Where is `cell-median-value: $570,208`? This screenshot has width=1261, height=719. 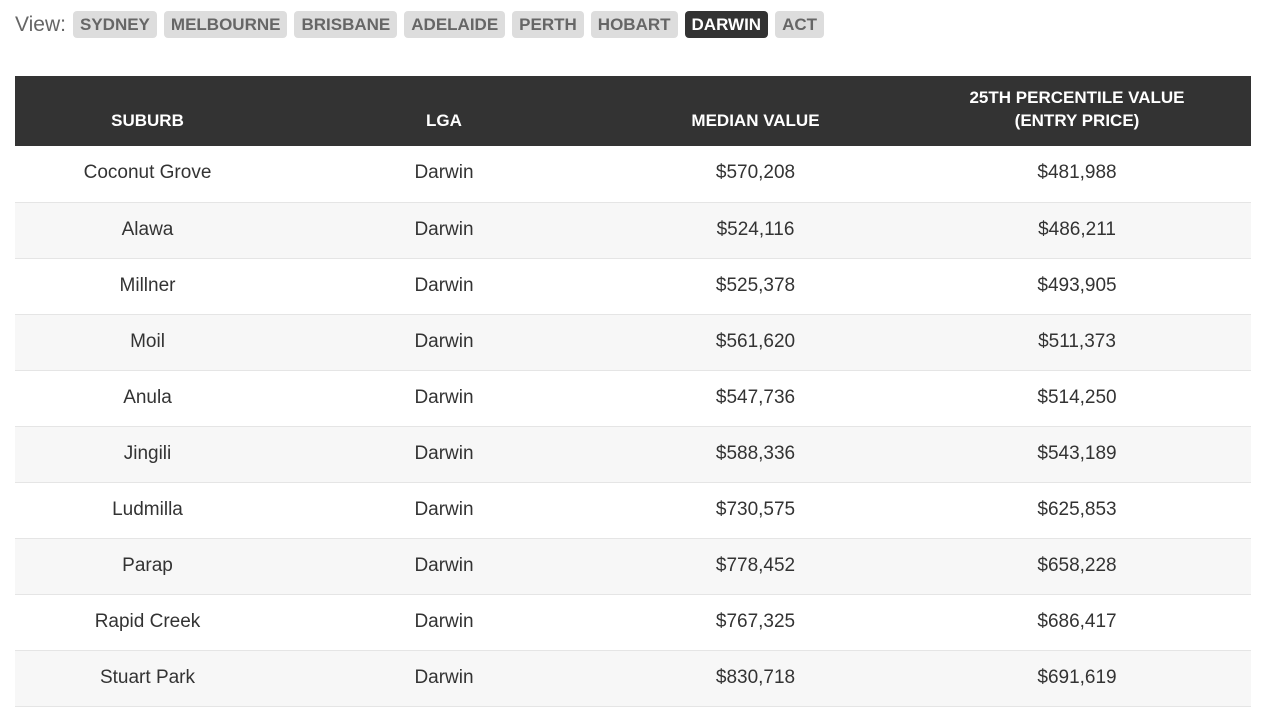
cell-median-value: $570,208 is located at coordinates (755, 173).